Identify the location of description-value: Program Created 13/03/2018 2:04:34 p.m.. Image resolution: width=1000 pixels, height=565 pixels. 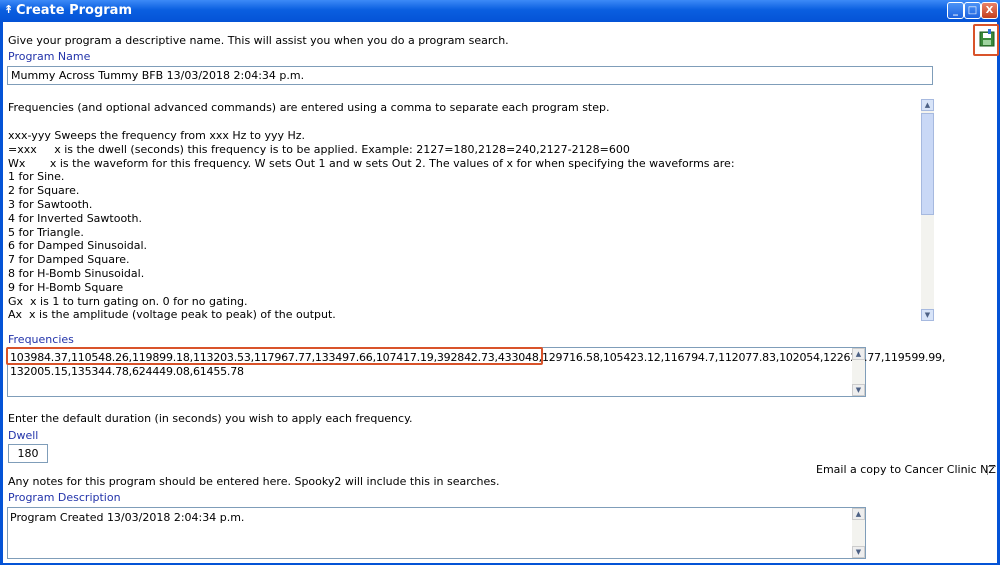
(127, 517).